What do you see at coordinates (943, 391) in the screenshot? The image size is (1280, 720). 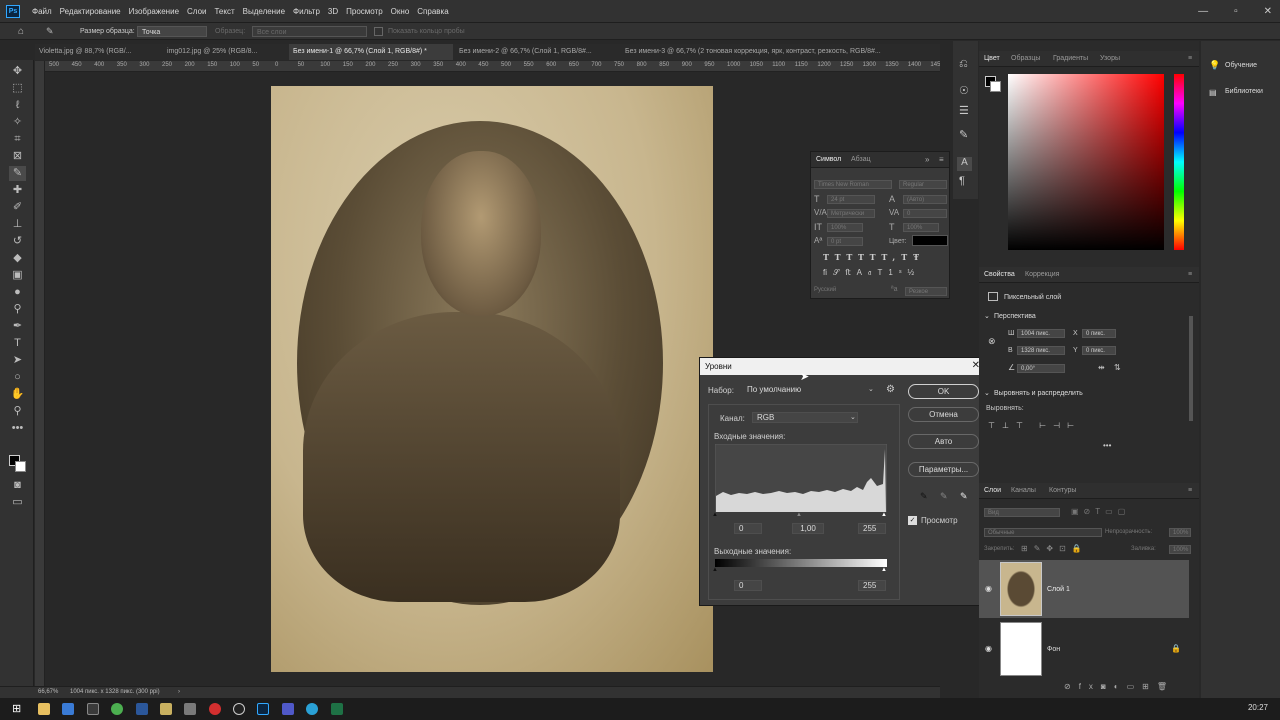 I see `ok-button: OK` at bounding box center [943, 391].